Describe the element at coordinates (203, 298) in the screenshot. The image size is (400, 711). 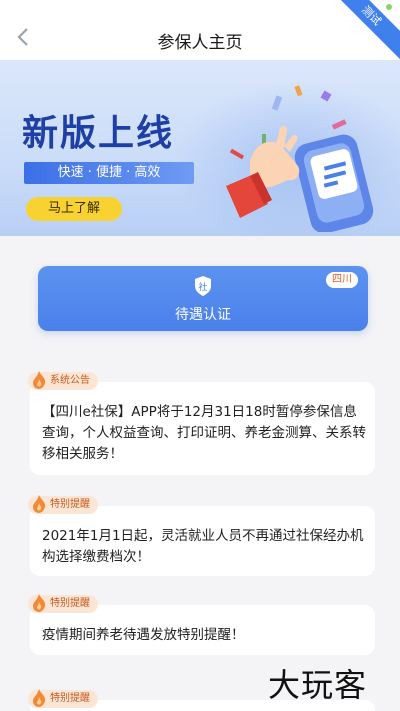
I see `benefit-certification-card: 社 待遇认证 四川` at that location.